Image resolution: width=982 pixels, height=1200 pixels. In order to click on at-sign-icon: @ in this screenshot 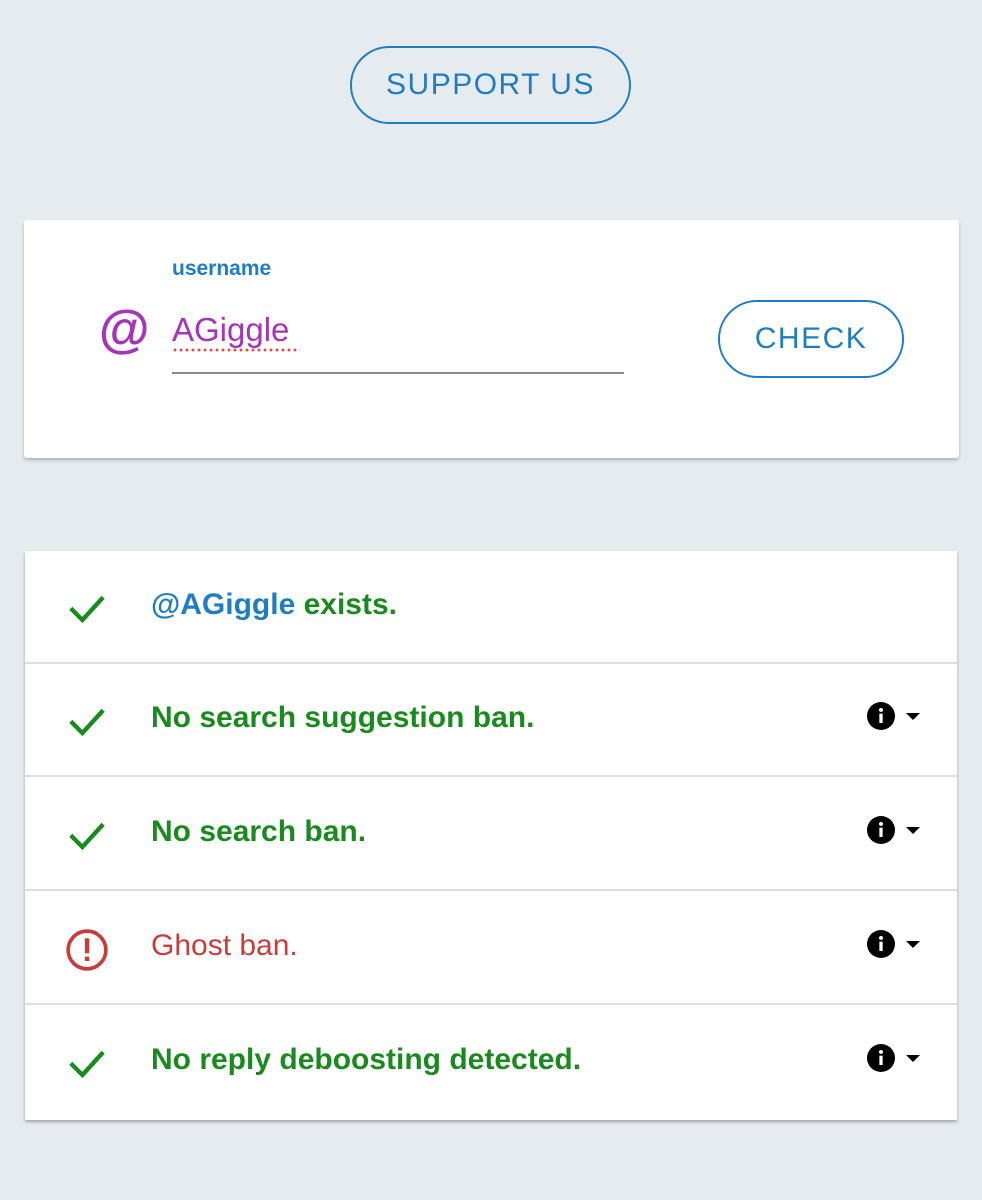, I will do `click(123, 330)`.